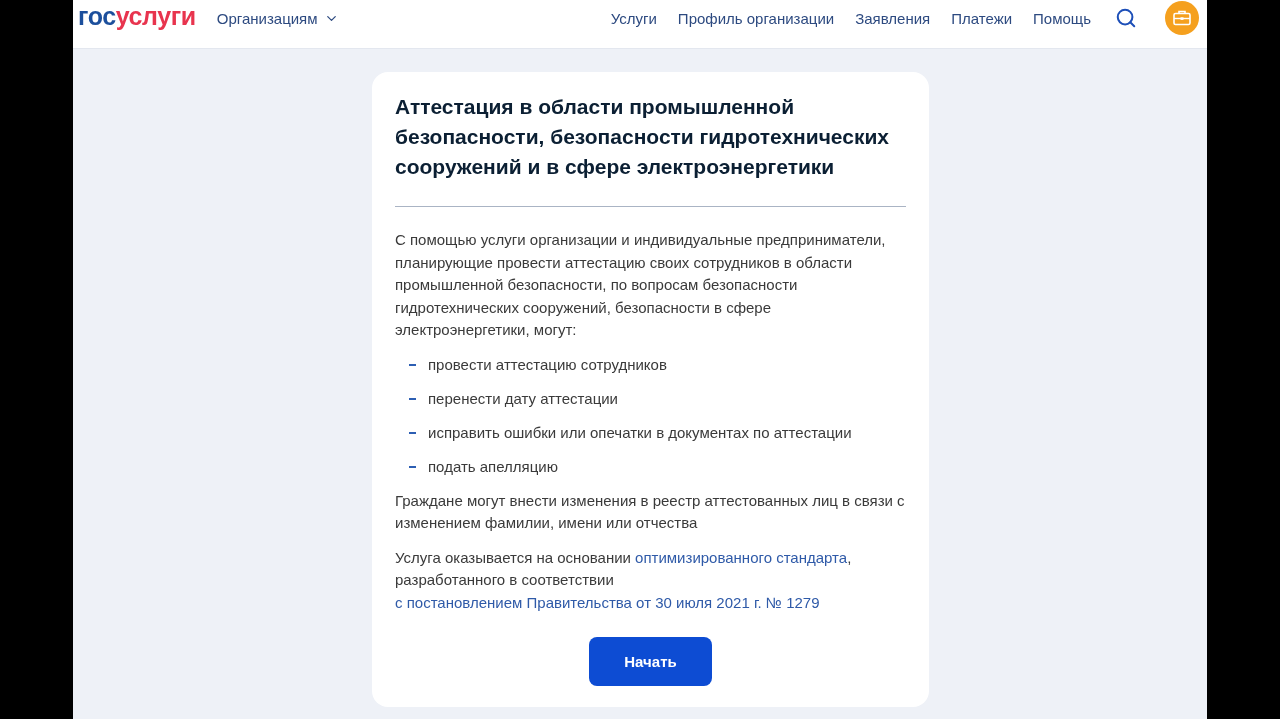 This screenshot has width=1280, height=719. Describe the element at coordinates (982, 18) in the screenshot. I see `nav-link: Платежи` at that location.